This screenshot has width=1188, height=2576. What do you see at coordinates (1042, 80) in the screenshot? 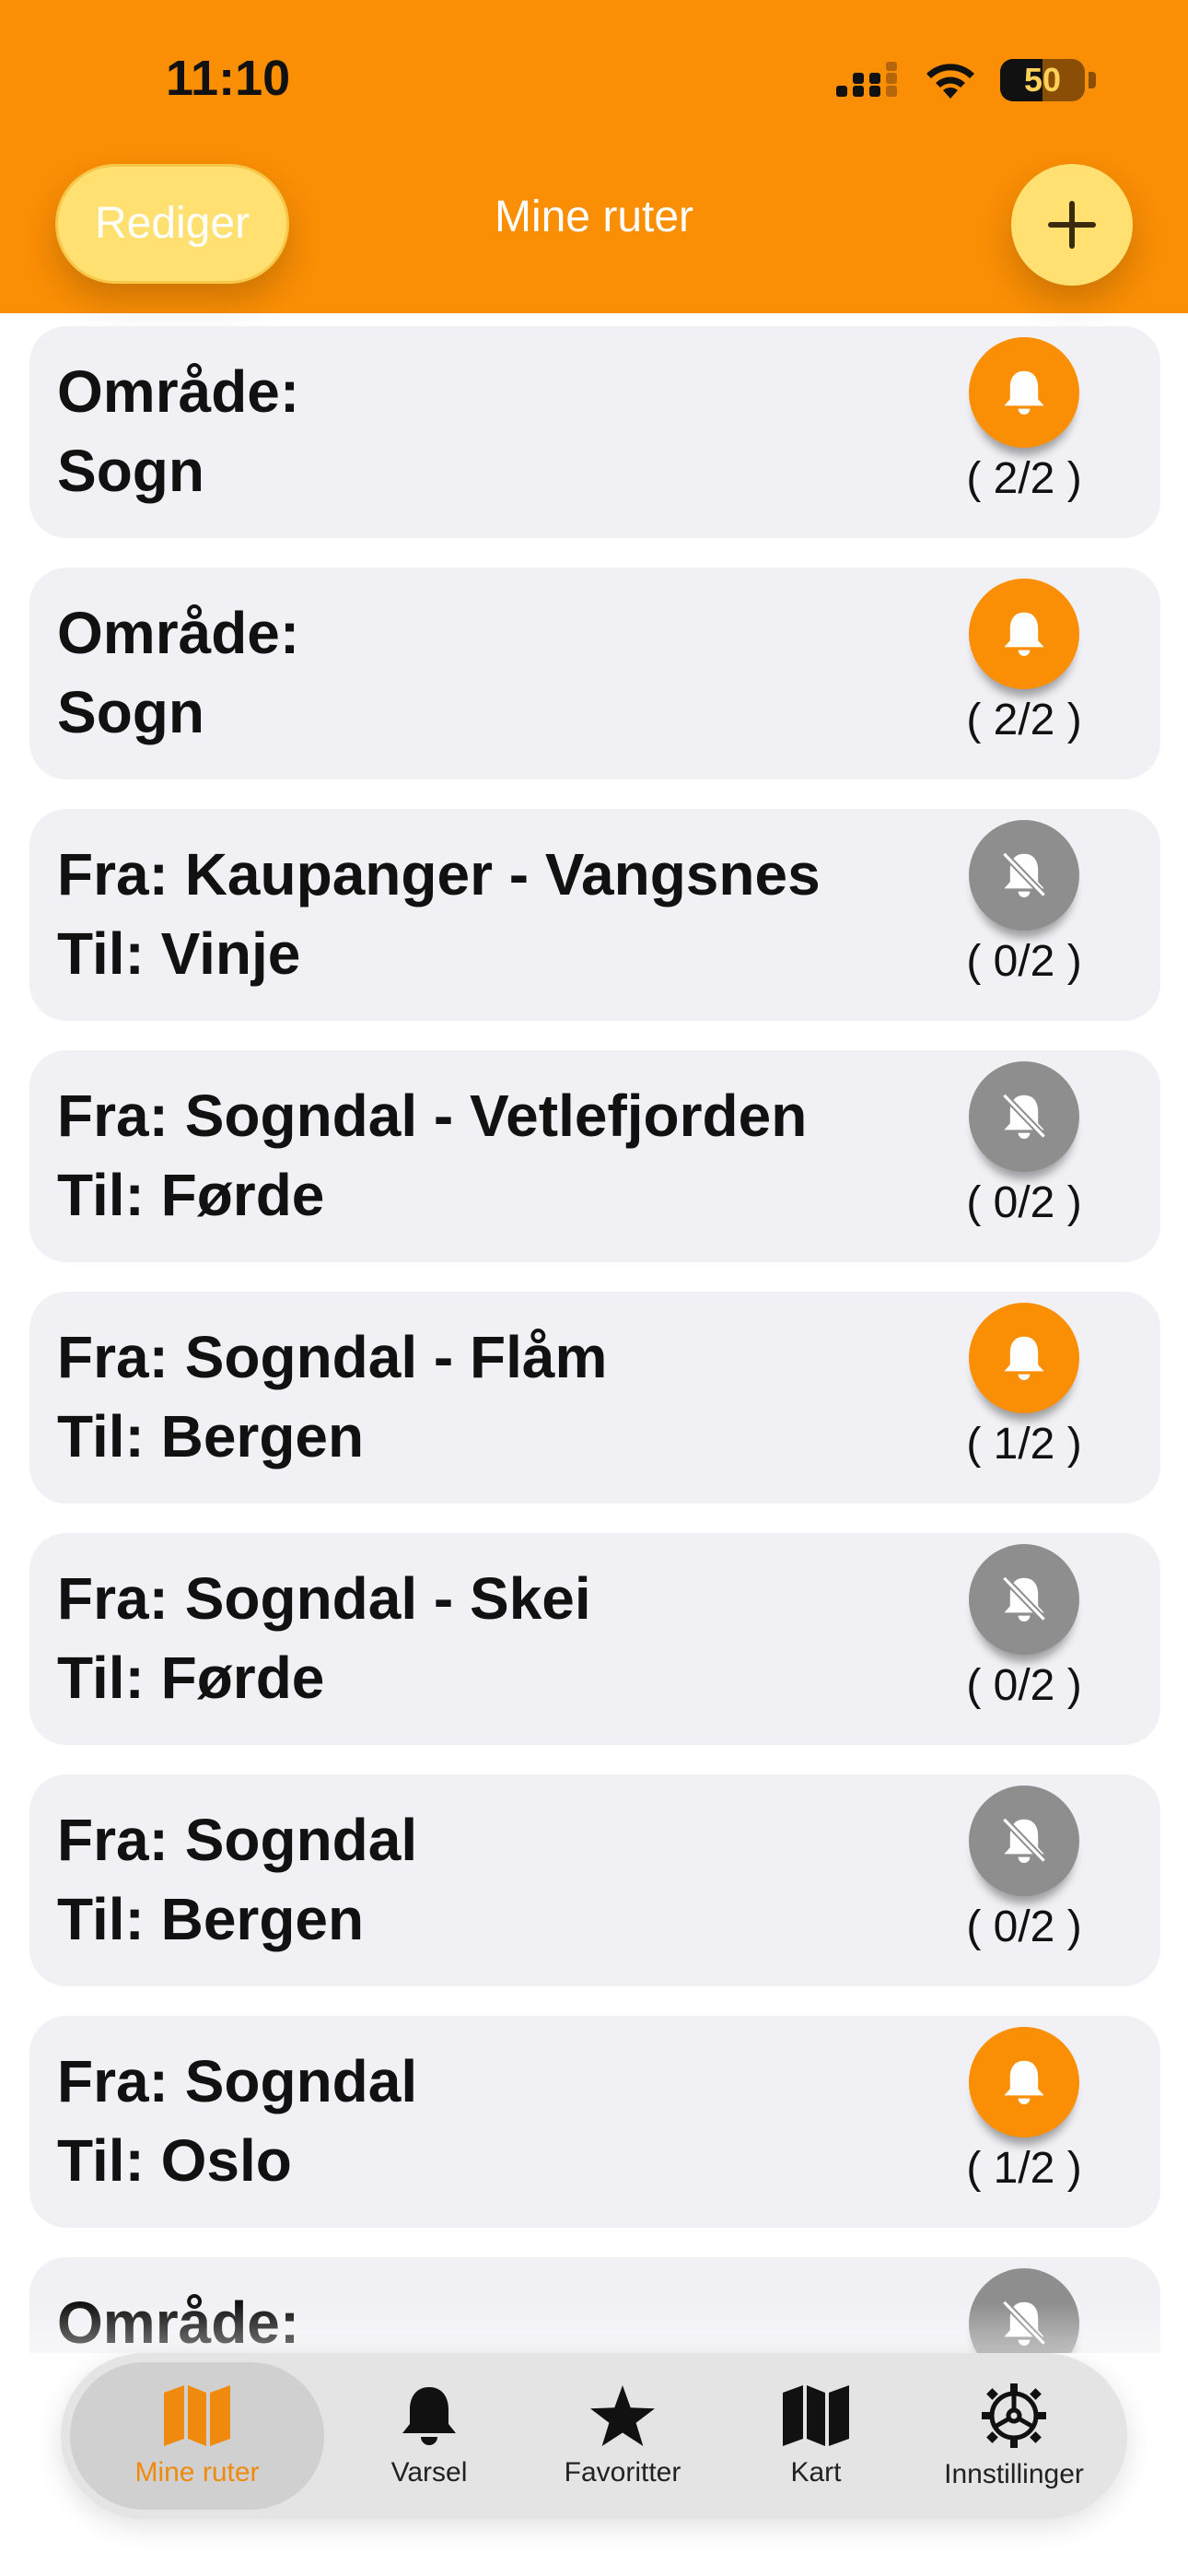
I see `battery-level: 50` at bounding box center [1042, 80].